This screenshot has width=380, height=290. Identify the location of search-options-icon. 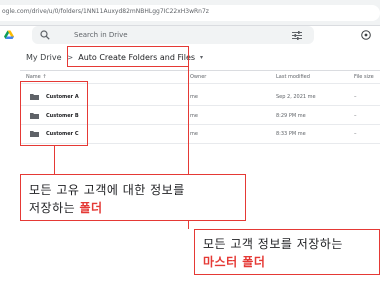
(297, 35).